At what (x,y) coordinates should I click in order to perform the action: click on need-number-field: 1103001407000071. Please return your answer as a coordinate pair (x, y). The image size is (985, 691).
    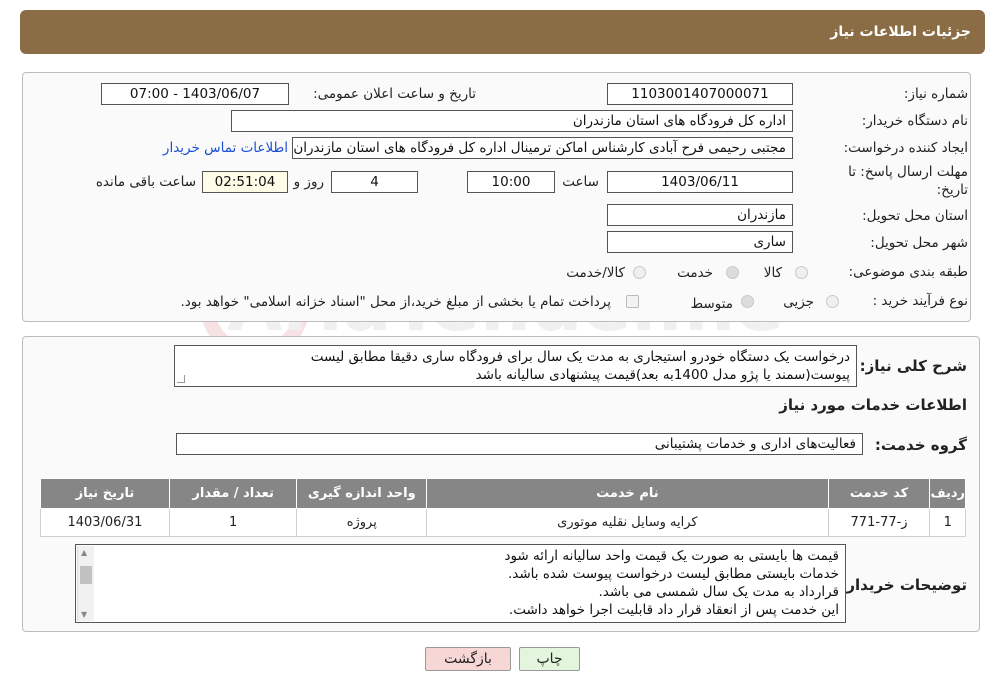
    Looking at the image, I should click on (700, 94).